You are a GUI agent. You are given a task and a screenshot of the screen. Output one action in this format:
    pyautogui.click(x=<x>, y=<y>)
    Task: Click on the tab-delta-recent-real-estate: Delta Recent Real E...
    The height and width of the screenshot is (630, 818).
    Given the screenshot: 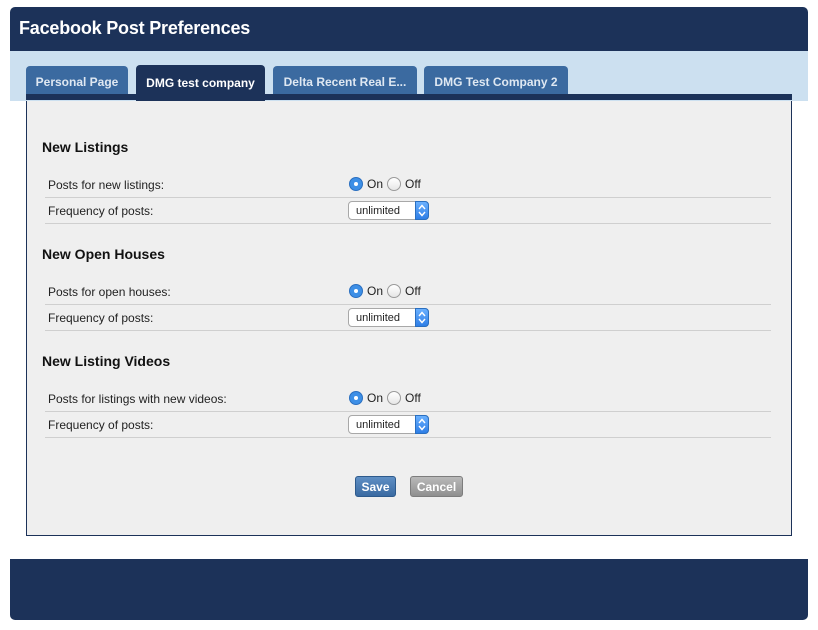 What is the action you would take?
    pyautogui.click(x=345, y=81)
    